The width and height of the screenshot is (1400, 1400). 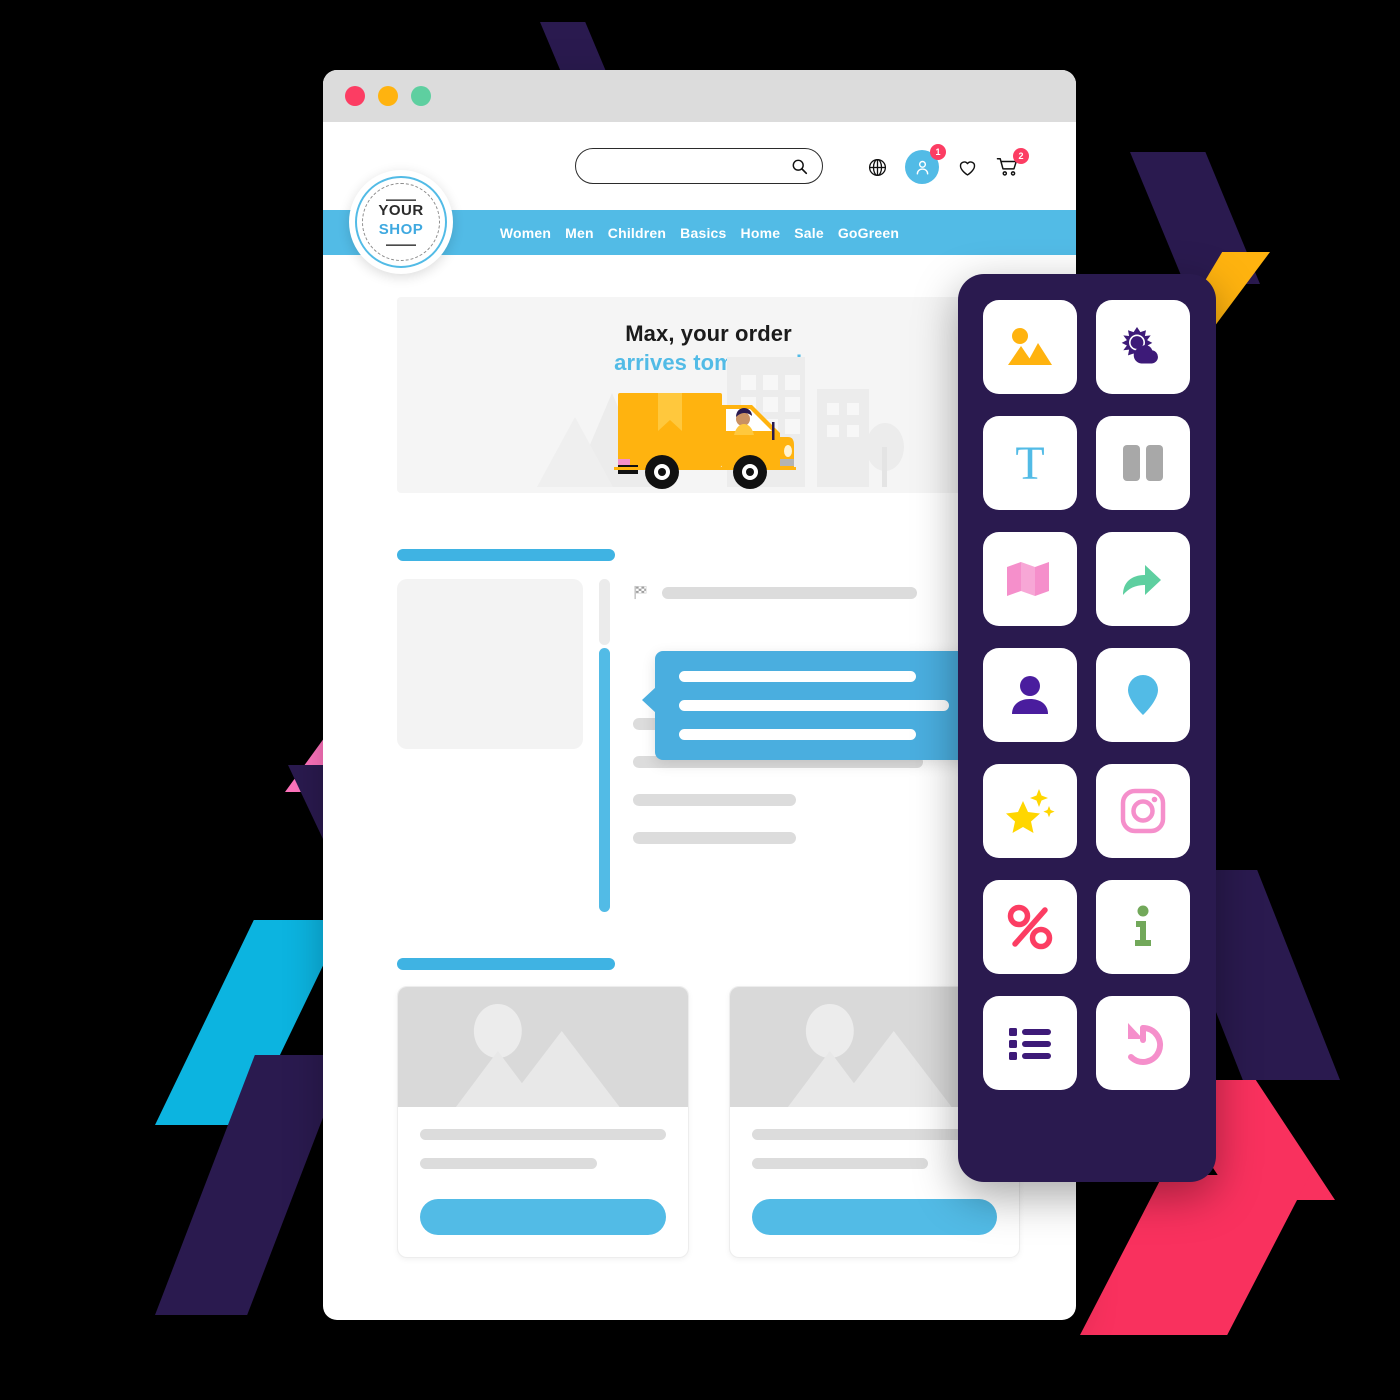 I want to click on image-icon-tile, so click(x=1030, y=347).